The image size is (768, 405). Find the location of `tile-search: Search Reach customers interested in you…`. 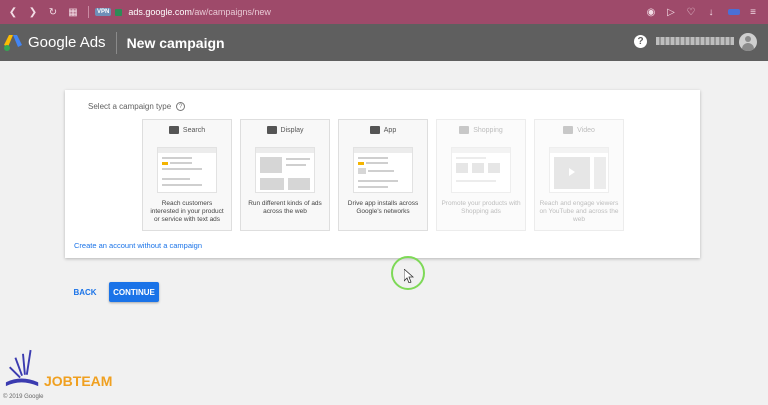

tile-search: Search Reach customers interested in you… is located at coordinates (187, 175).